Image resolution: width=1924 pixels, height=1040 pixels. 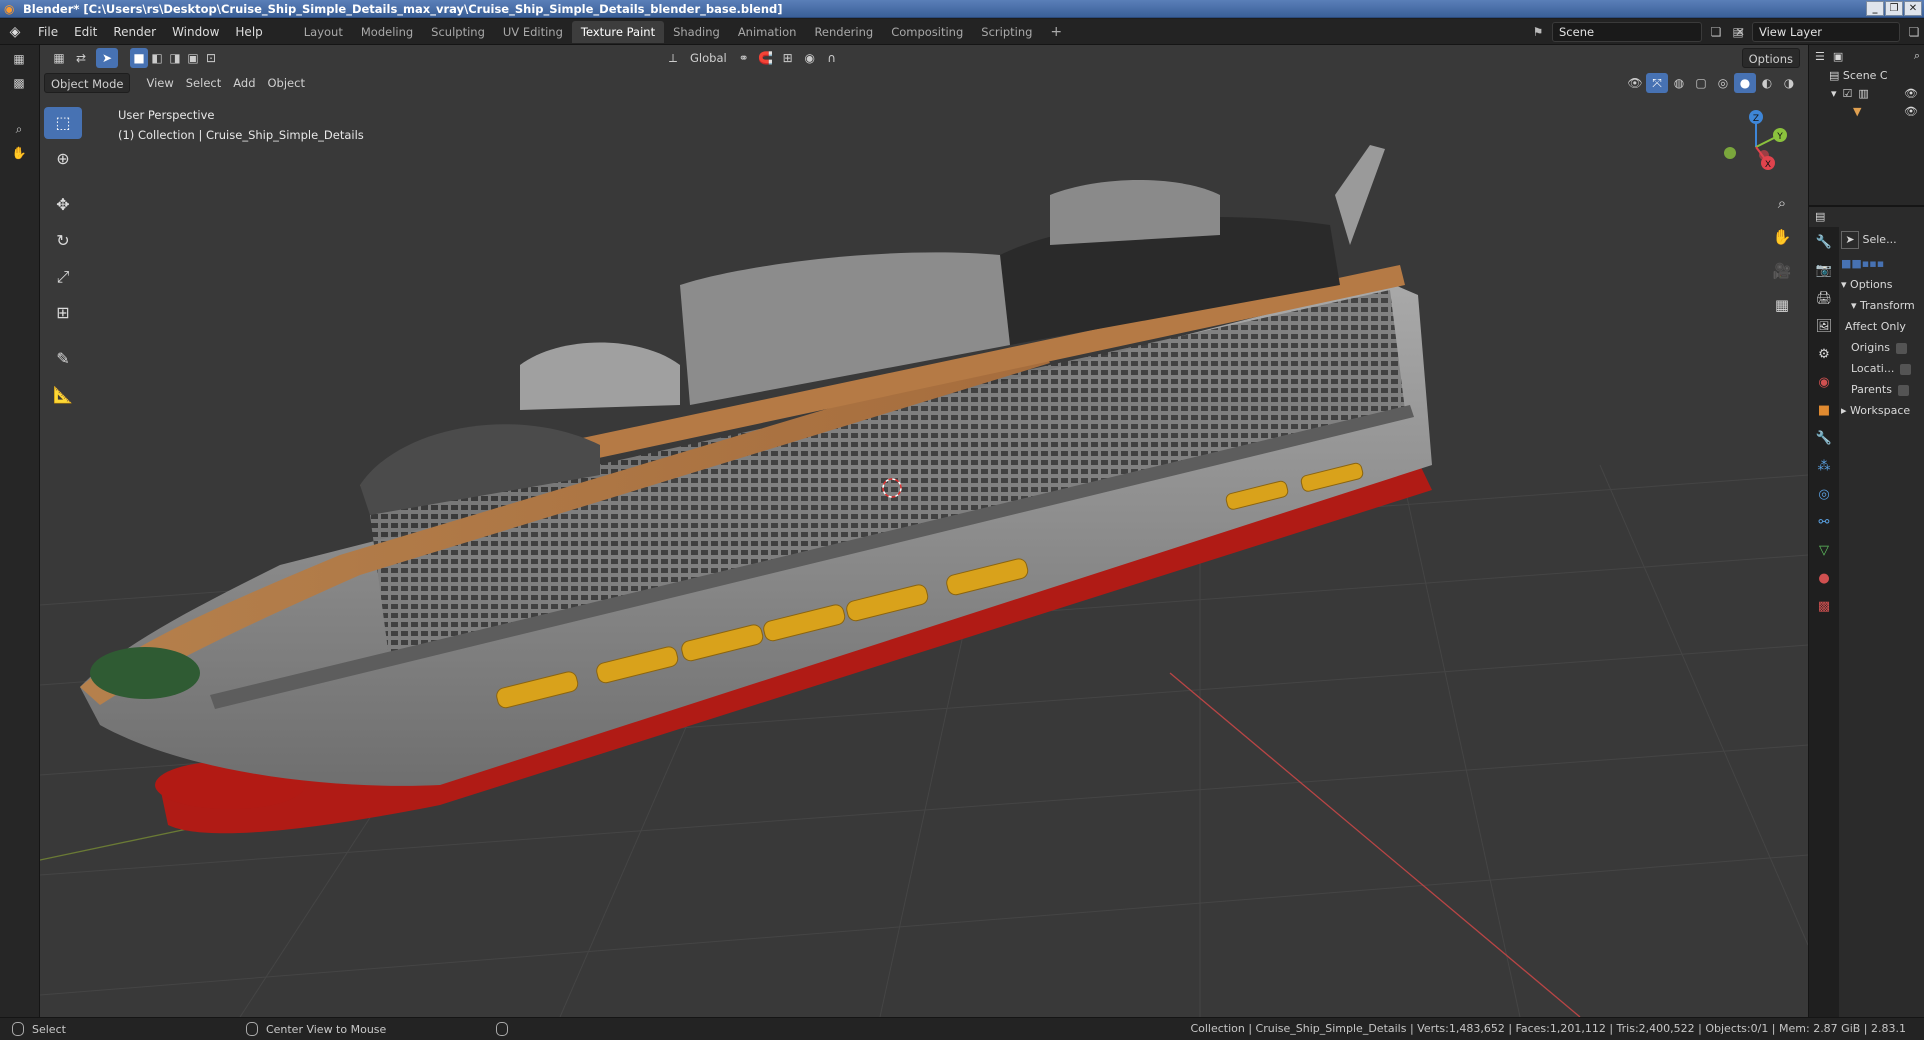 What do you see at coordinates (244, 83) in the screenshot?
I see `menu-add: Add` at bounding box center [244, 83].